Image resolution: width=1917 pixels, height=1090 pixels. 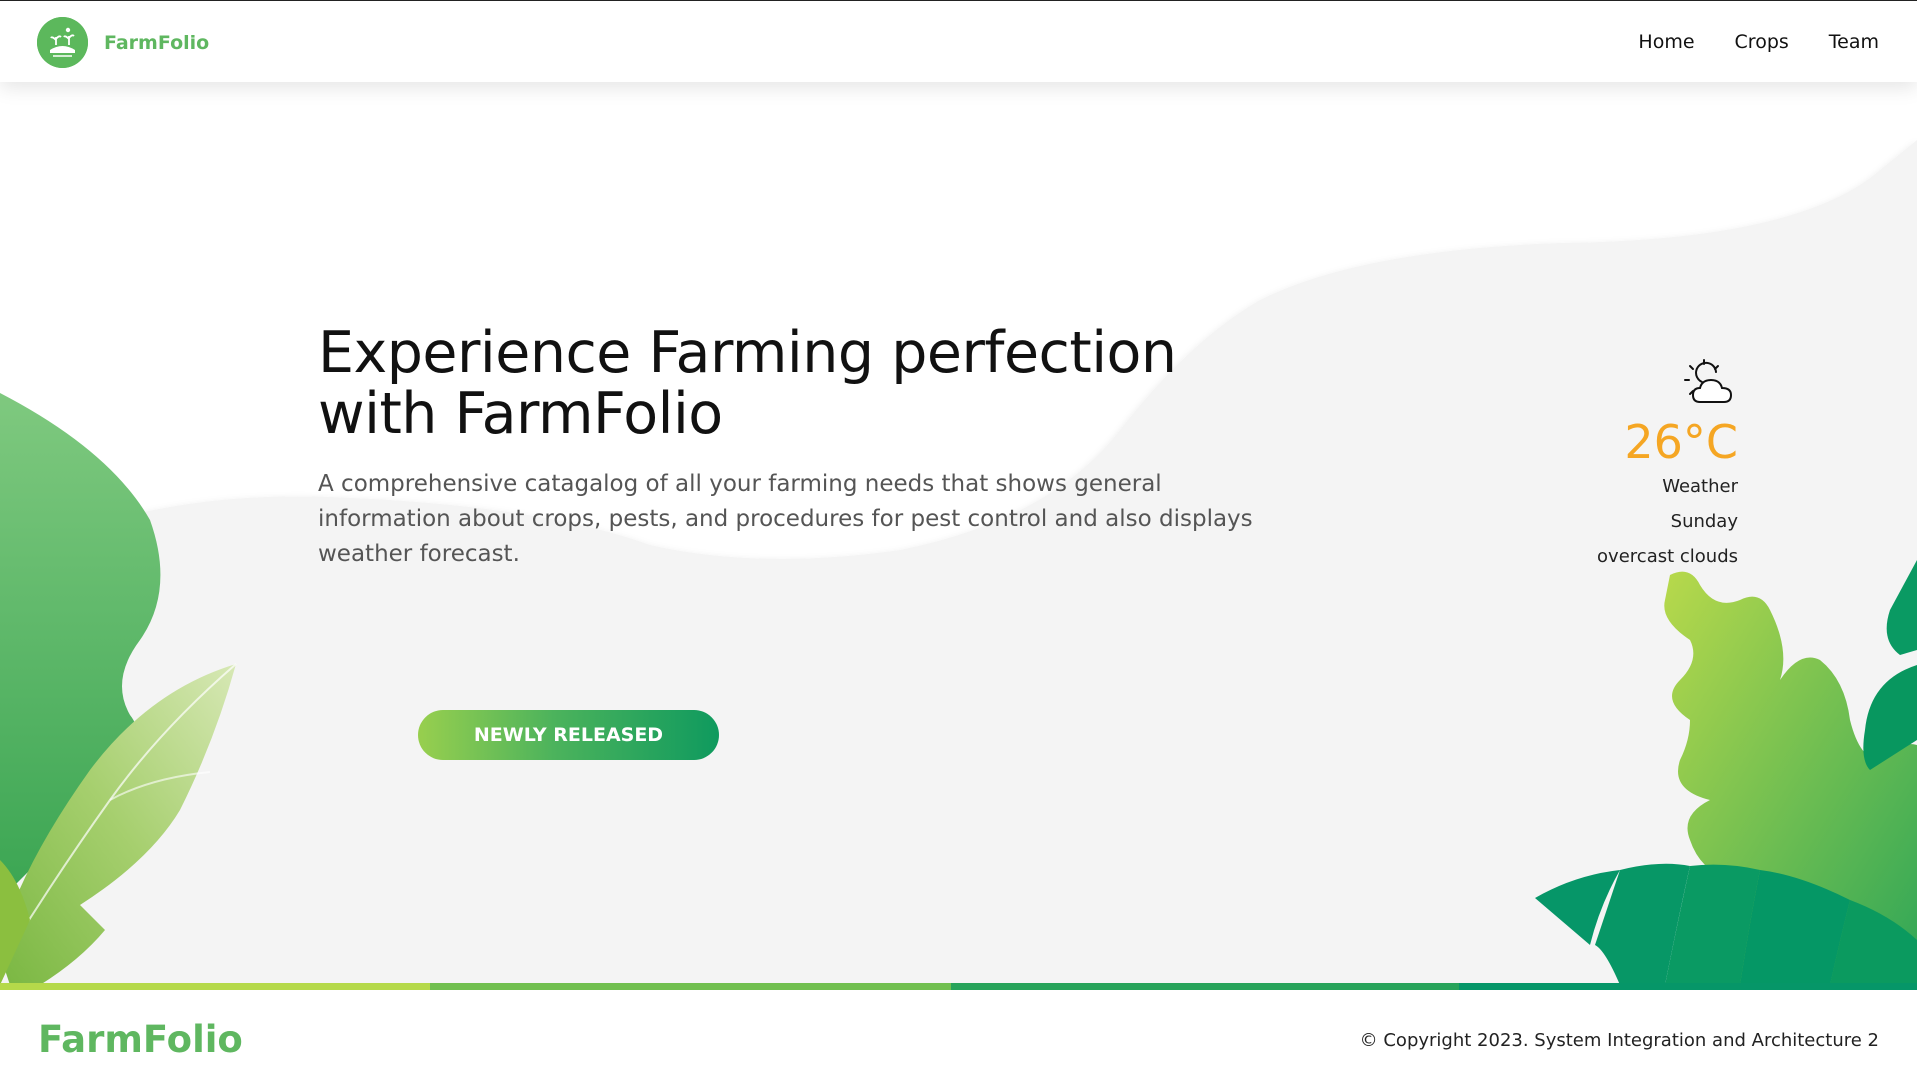 I want to click on weather-label: Weather, so click(x=1700, y=486).